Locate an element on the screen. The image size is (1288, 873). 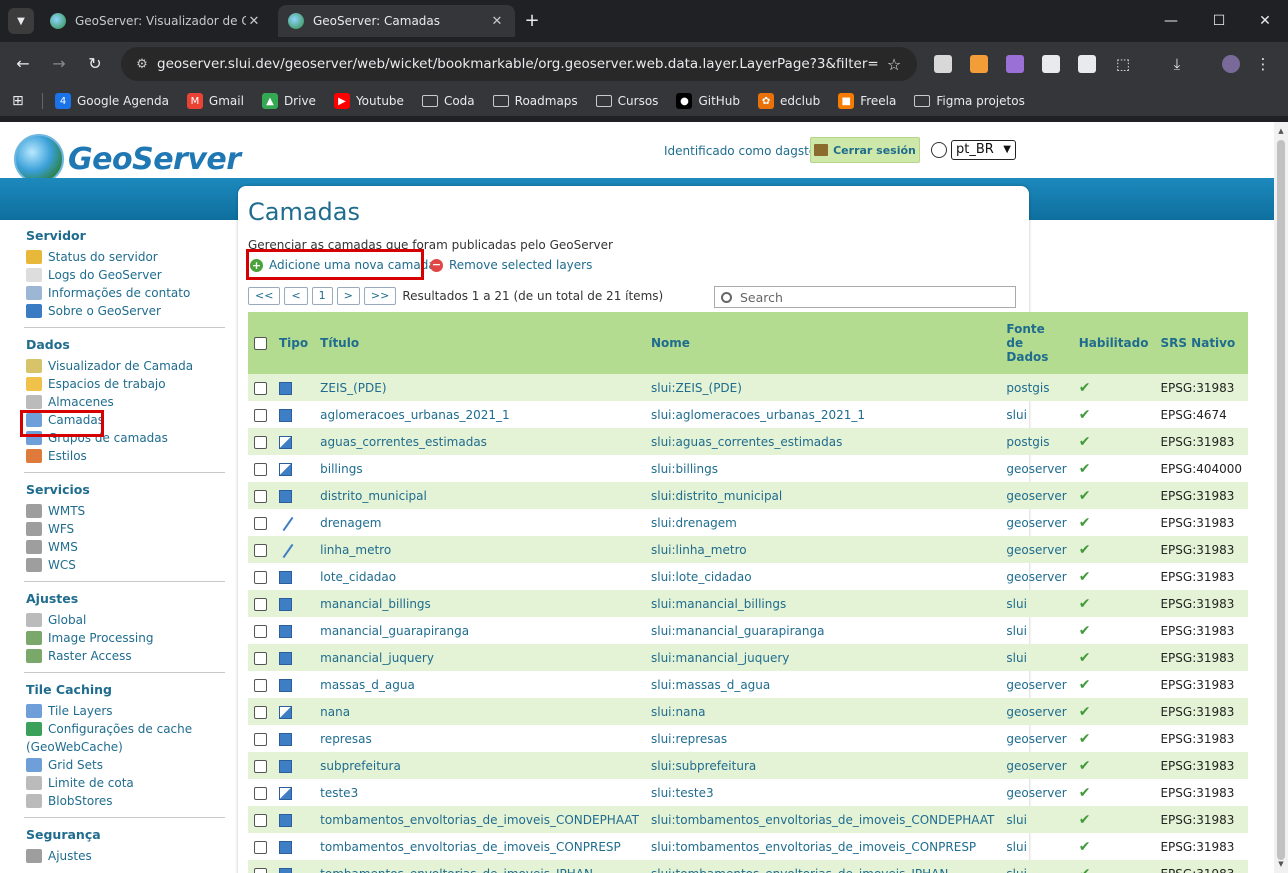
sidebar-item: Sobre o GeoServer is located at coordinates (93, 311).